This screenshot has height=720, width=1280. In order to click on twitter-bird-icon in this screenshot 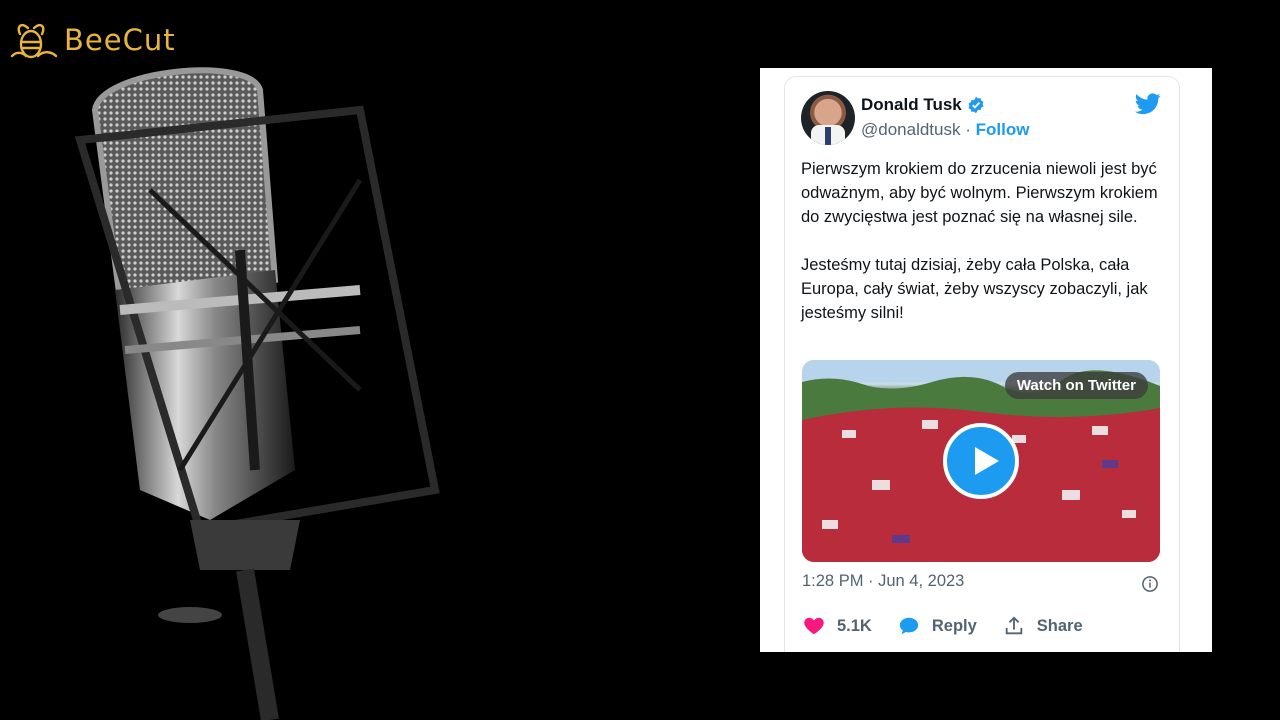, I will do `click(1148, 104)`.